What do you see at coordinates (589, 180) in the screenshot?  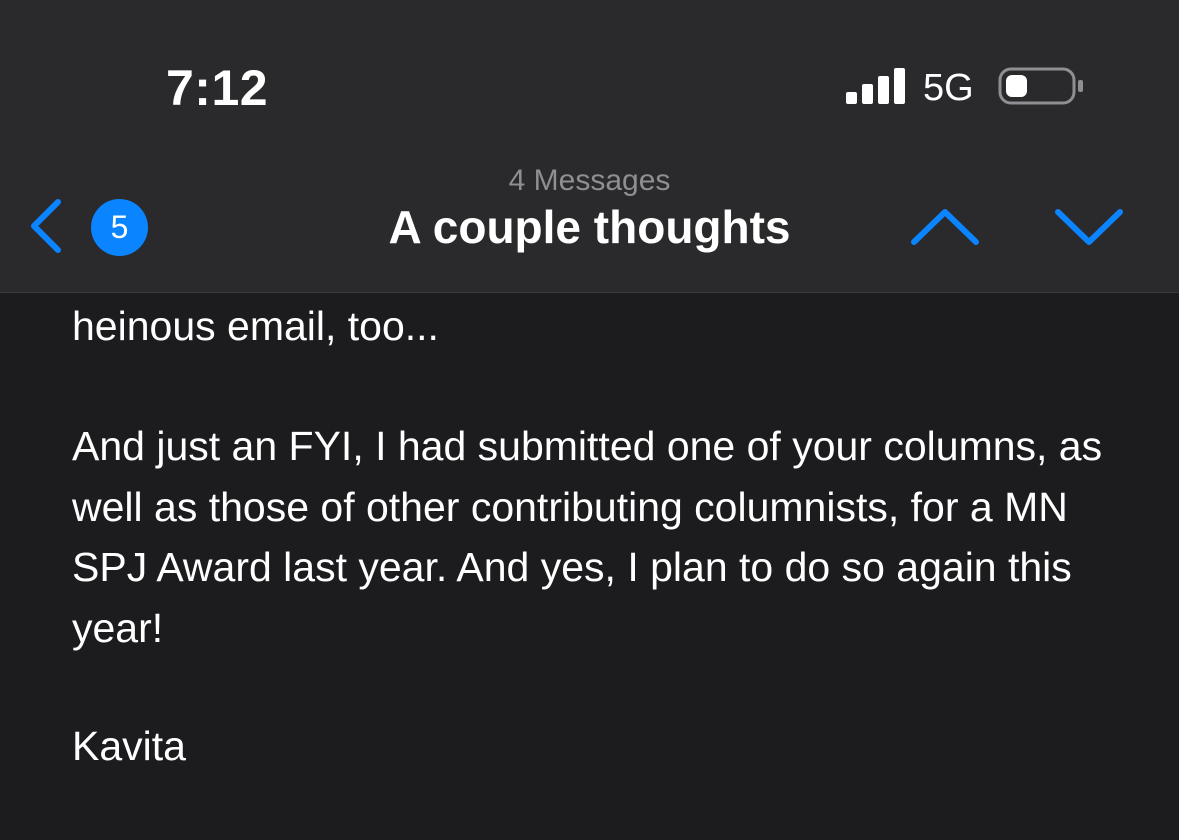 I see `message-count: 4 Messages` at bounding box center [589, 180].